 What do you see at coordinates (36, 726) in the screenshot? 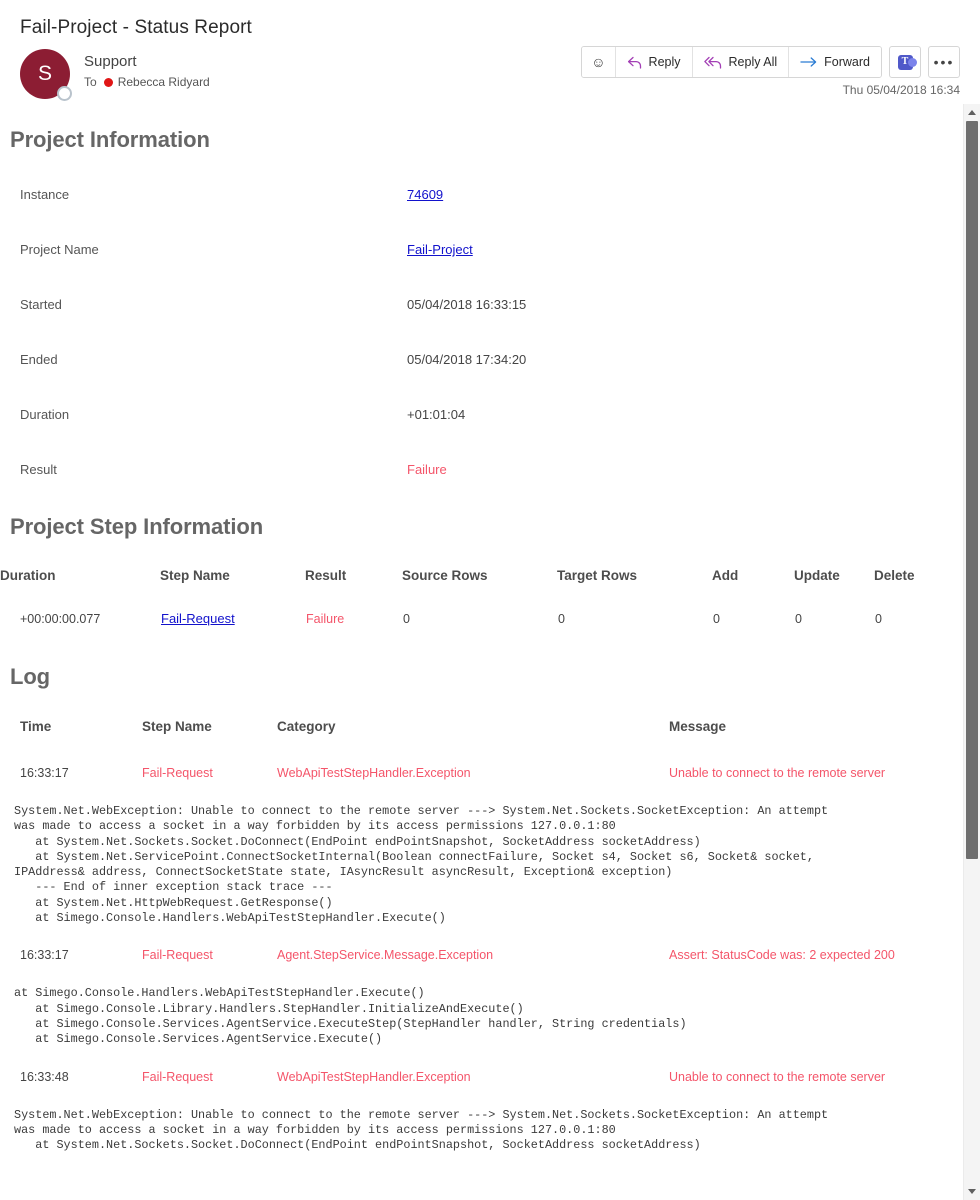
I see `log-column-header: Time` at bounding box center [36, 726].